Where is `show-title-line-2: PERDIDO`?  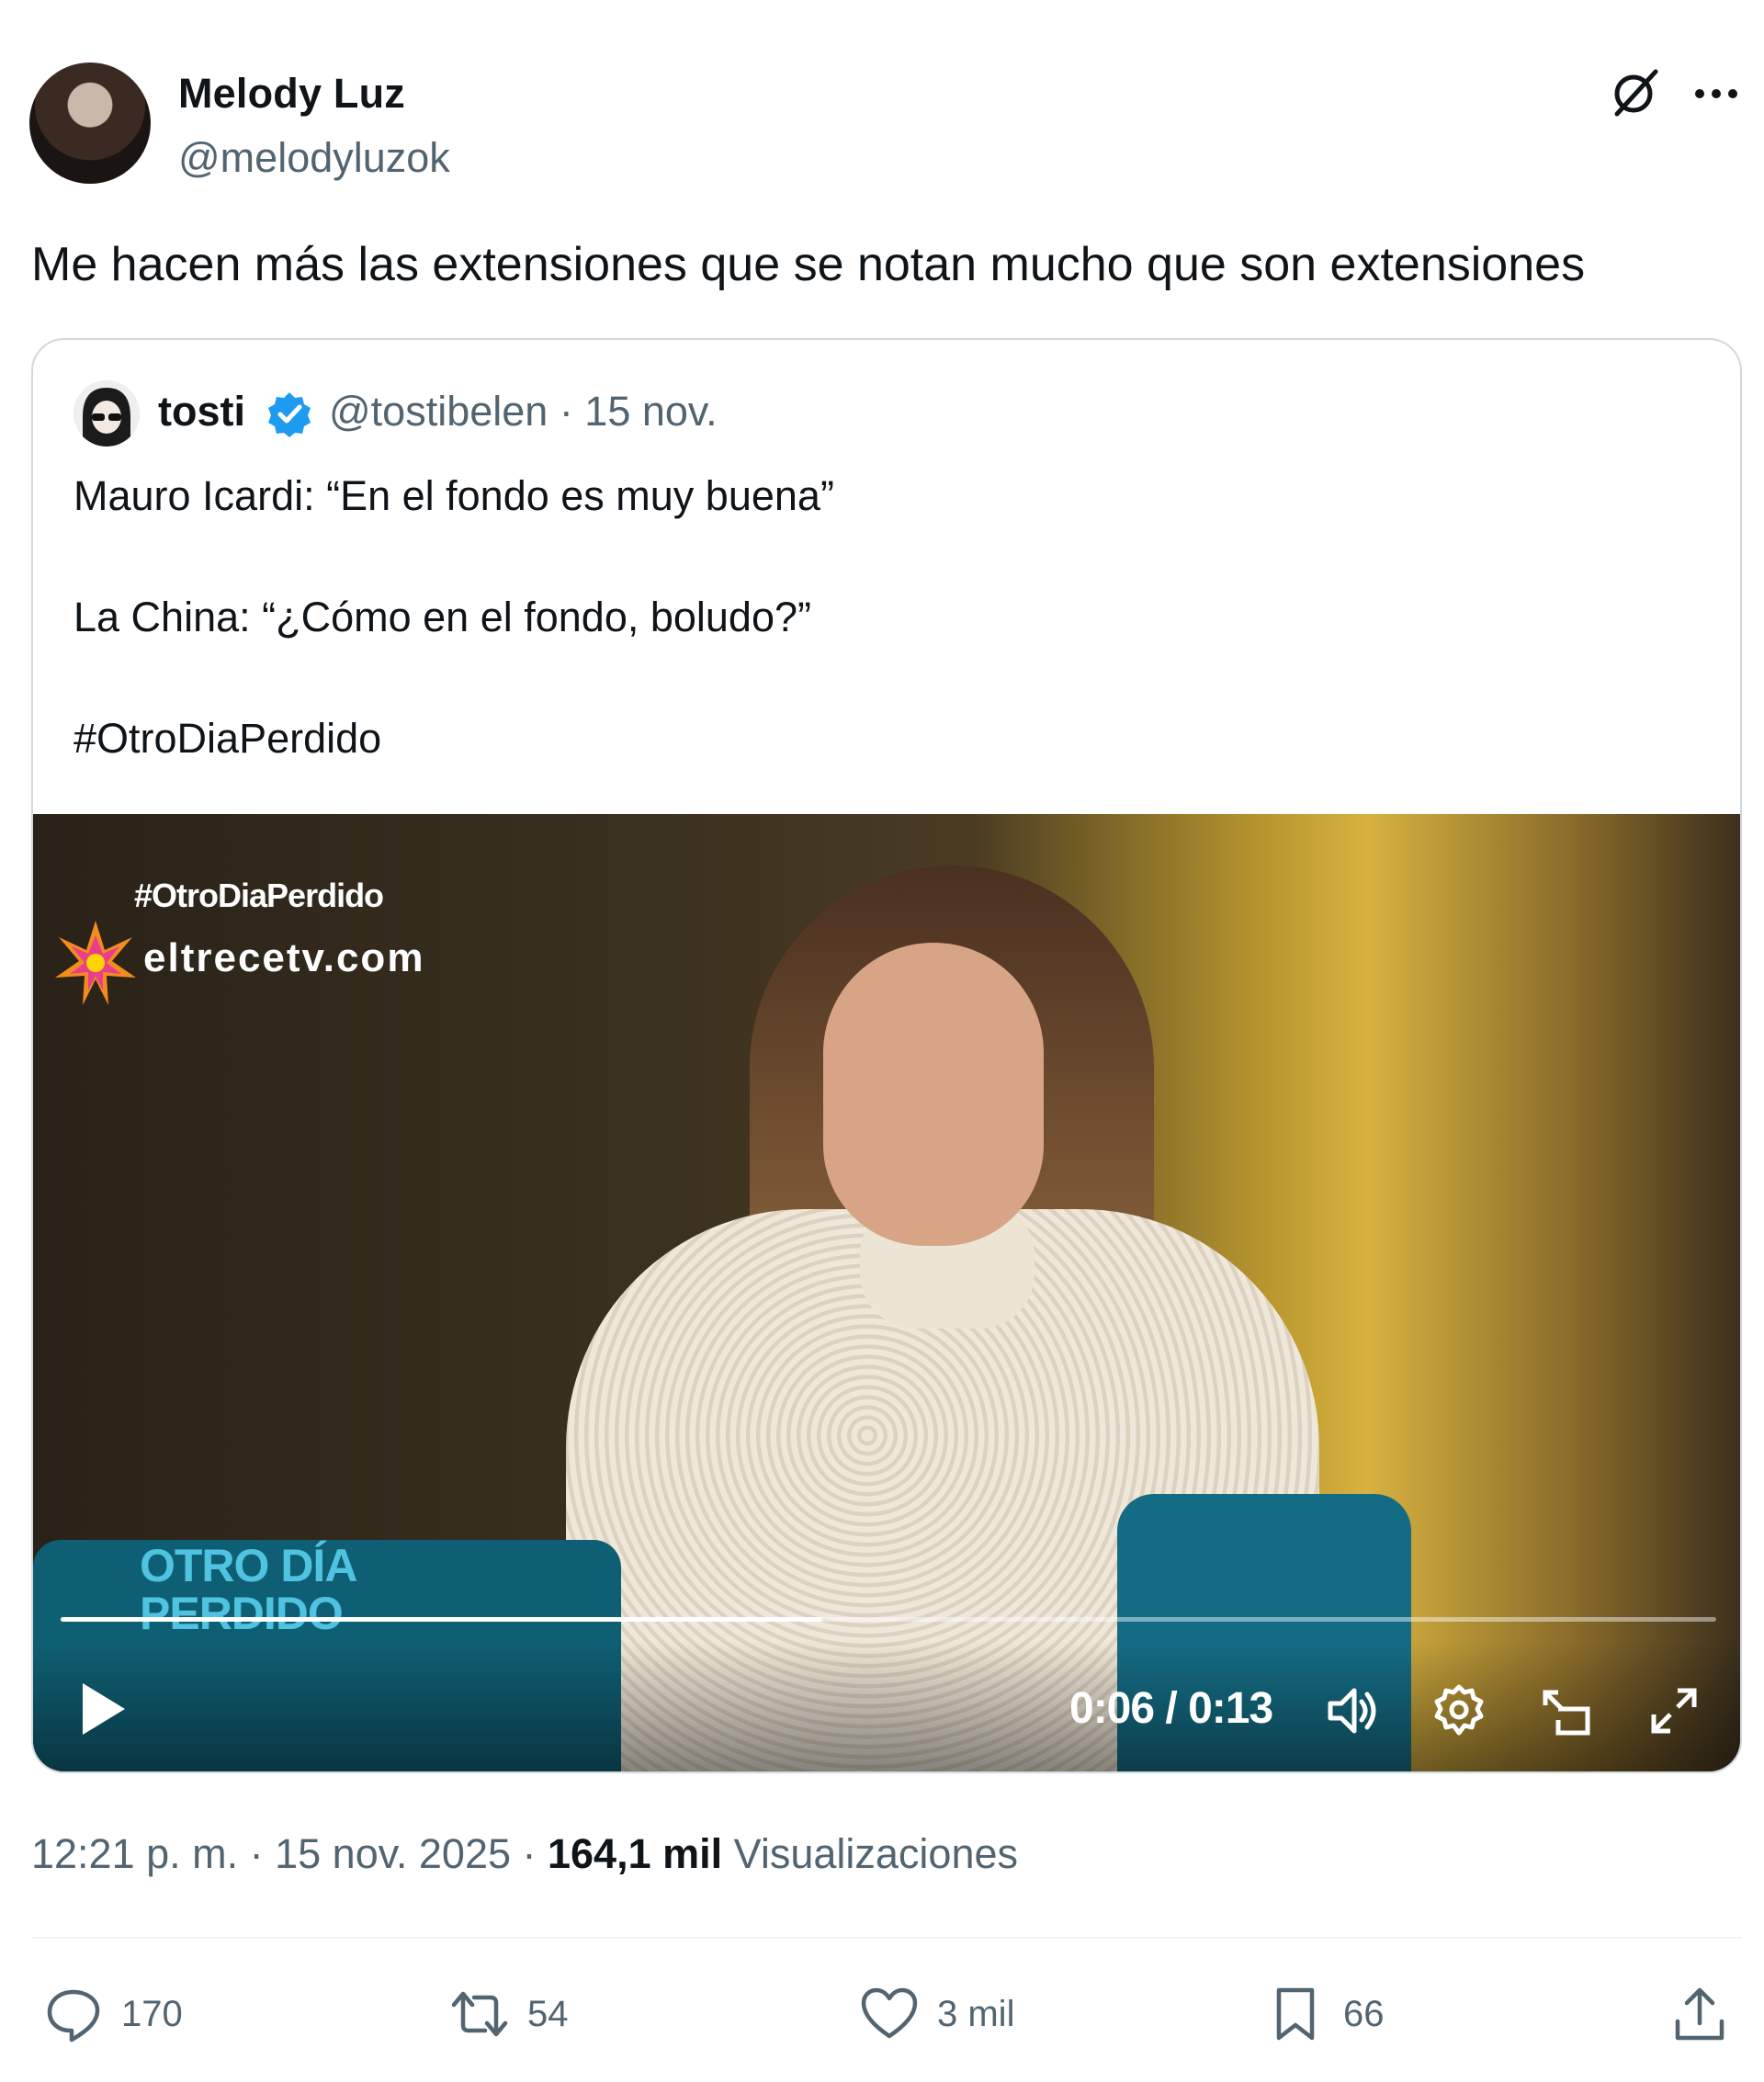 show-title-line-2: PERDIDO is located at coordinates (242, 1614).